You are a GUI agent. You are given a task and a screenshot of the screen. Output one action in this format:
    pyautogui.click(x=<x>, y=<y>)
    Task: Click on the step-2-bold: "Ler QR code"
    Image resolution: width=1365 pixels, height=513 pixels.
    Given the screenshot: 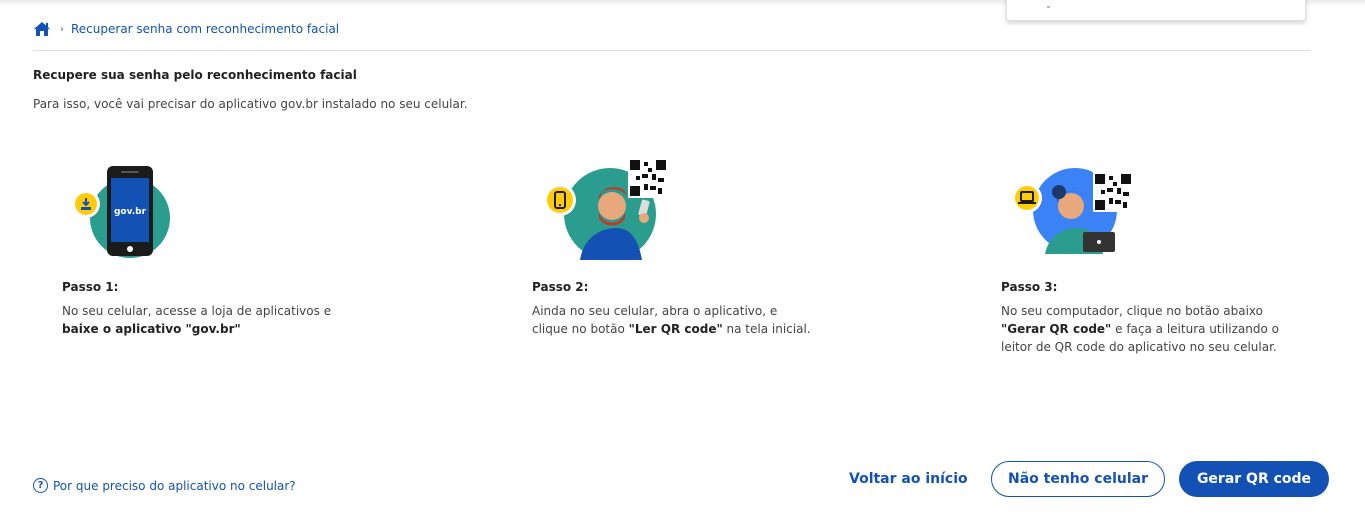 What is the action you would take?
    pyautogui.click(x=675, y=329)
    